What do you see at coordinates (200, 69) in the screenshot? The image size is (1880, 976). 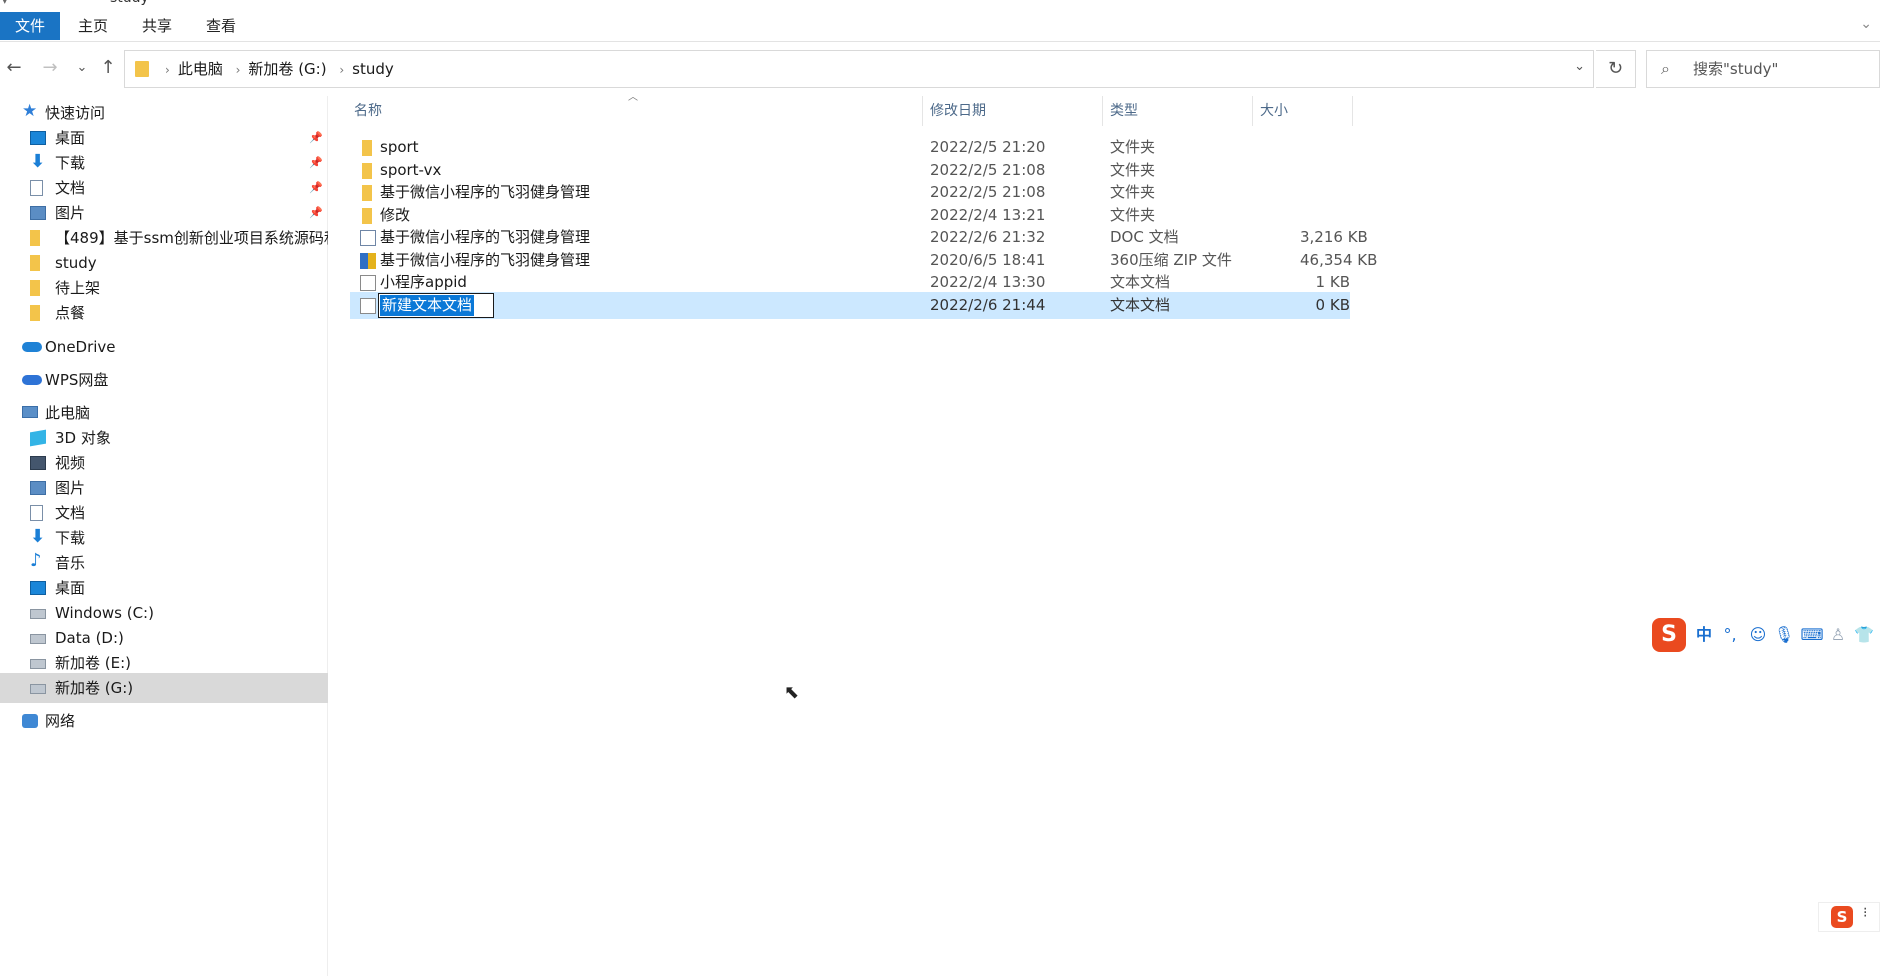 I see `breadcrumb-this-pc: 此电脑` at bounding box center [200, 69].